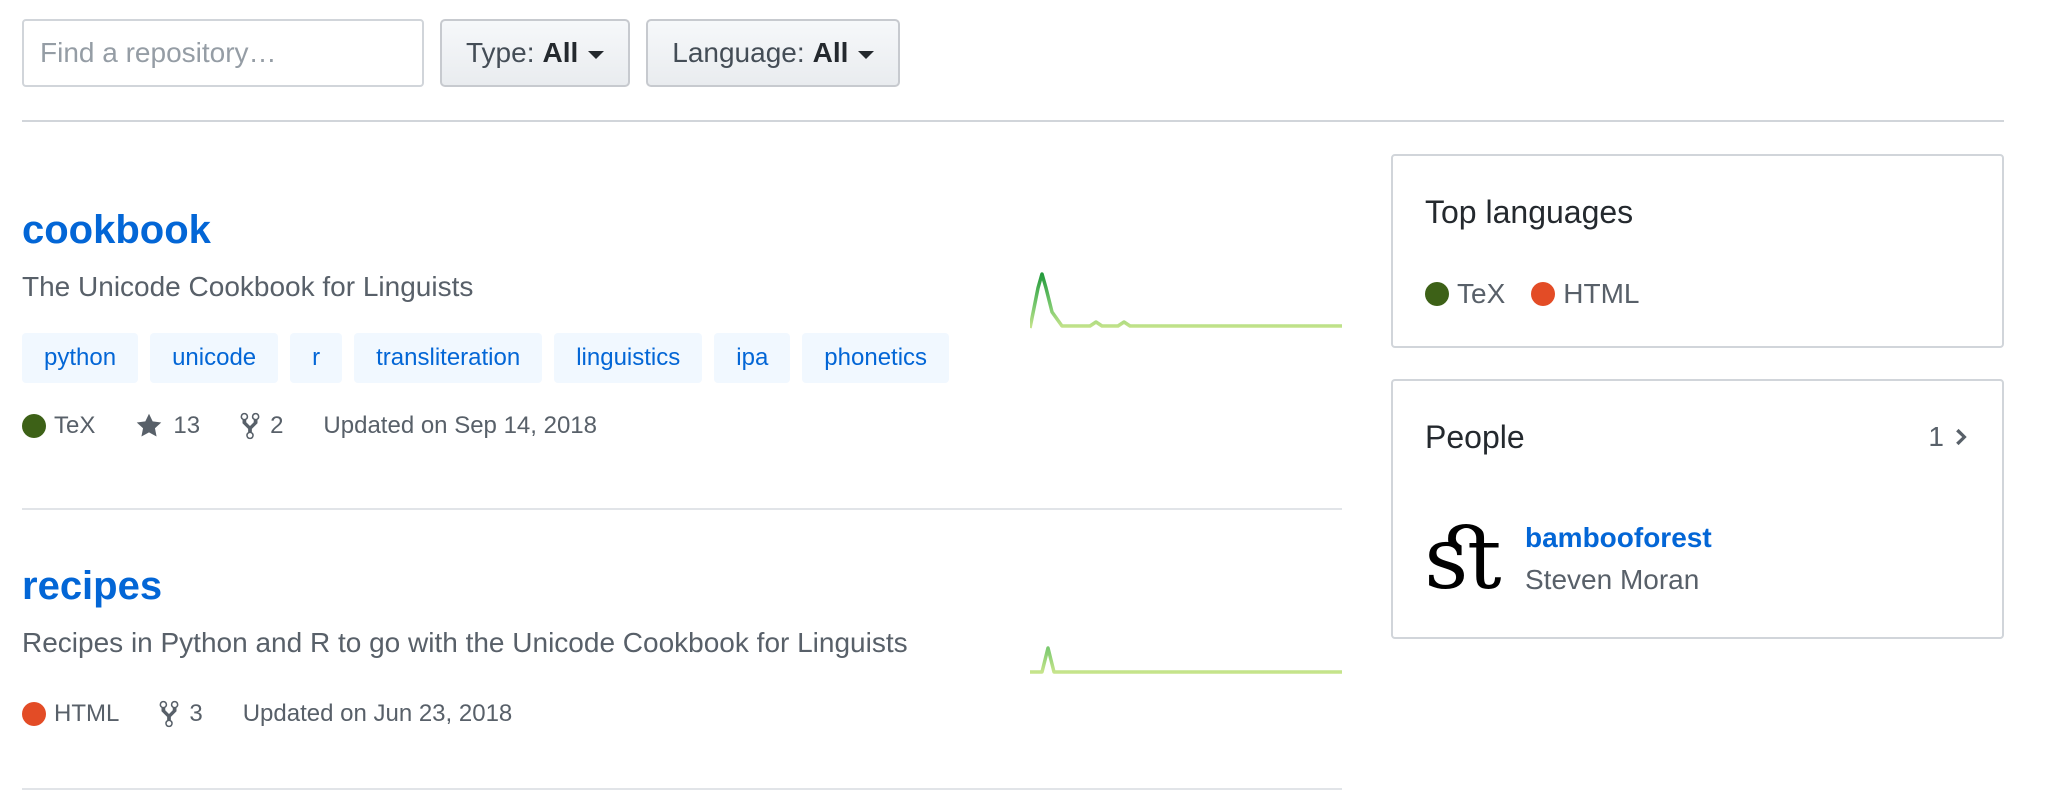 The image size is (2068, 794). Describe the element at coordinates (149, 425) in the screenshot. I see `star-icon` at that location.